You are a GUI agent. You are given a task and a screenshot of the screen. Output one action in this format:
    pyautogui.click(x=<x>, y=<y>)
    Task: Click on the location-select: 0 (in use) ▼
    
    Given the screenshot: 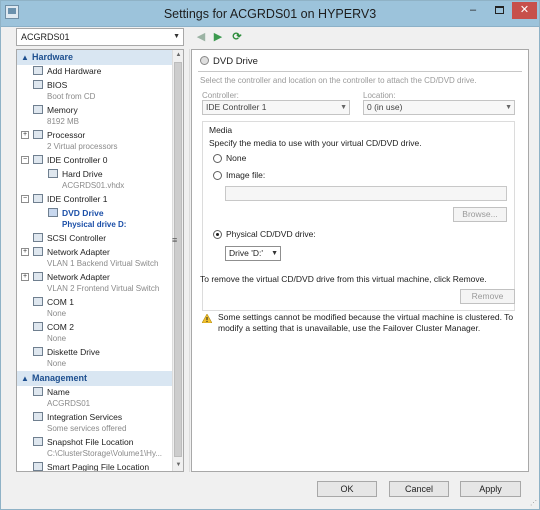 What is the action you would take?
    pyautogui.click(x=439, y=107)
    